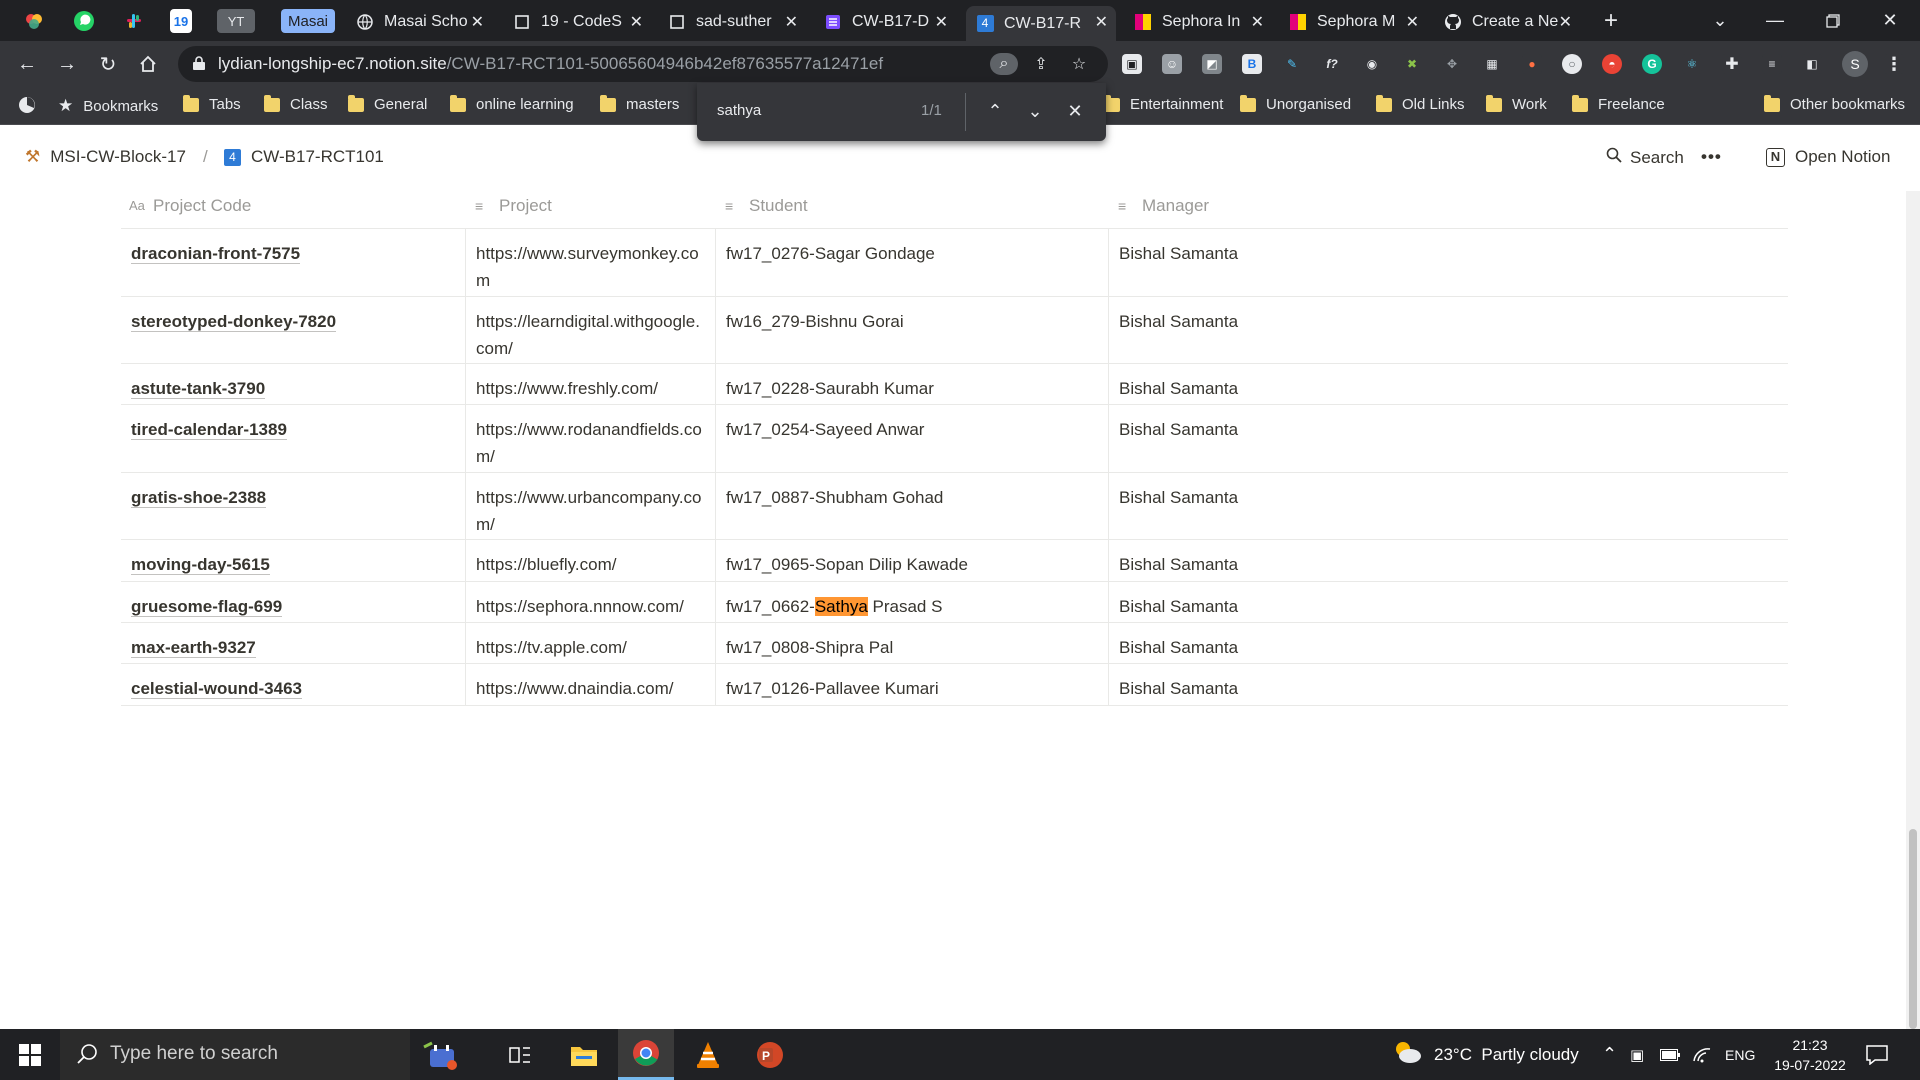  Describe the element at coordinates (1332, 64) in the screenshot. I see `extension-formula-icon: f?` at that location.